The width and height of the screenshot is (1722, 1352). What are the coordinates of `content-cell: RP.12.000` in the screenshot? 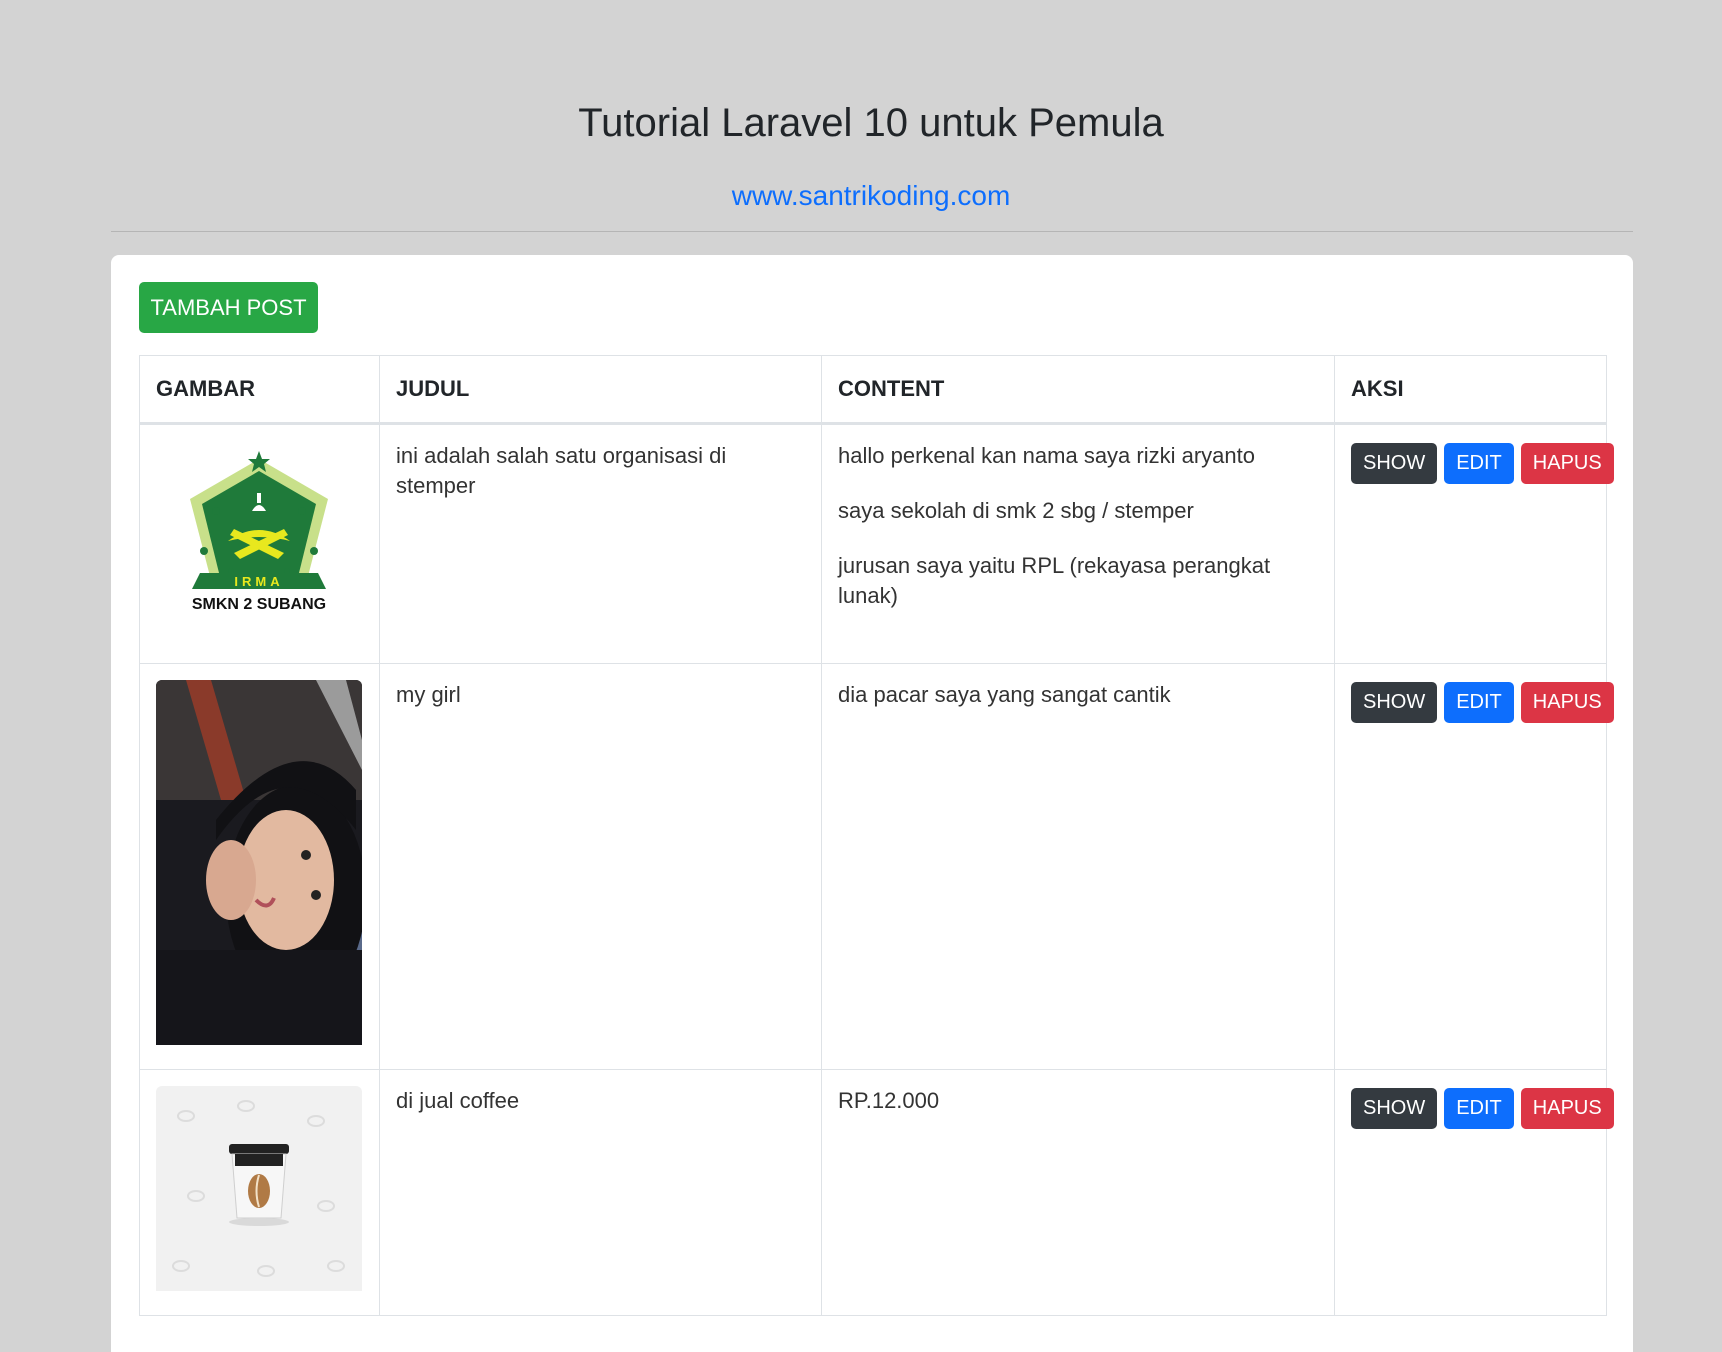 It's located at (1078, 1192).